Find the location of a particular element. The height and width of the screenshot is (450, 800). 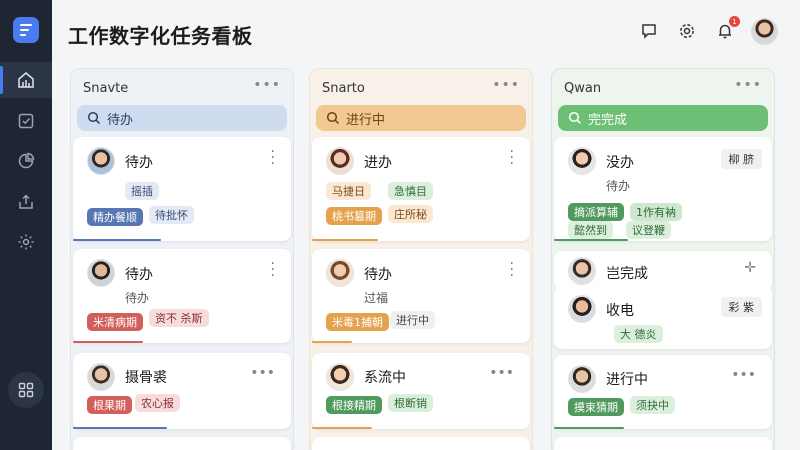

card-title: 岂完成 is located at coordinates (627, 274).